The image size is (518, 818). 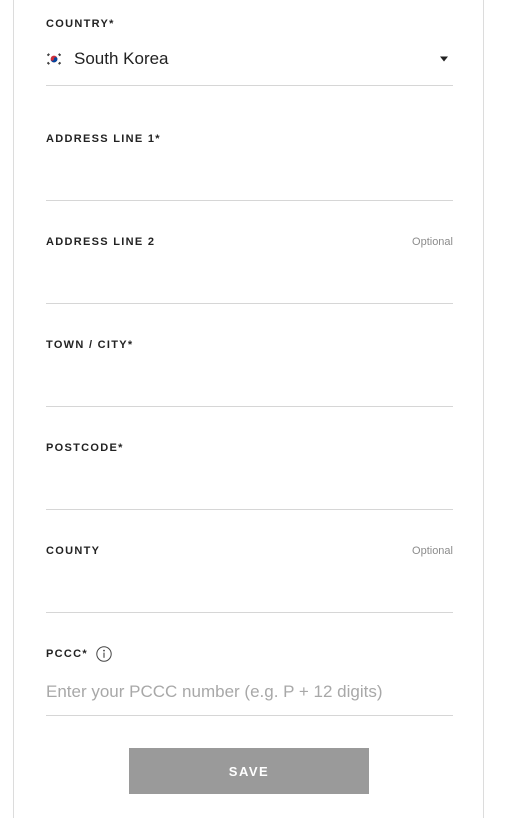 What do you see at coordinates (249, 551) in the screenshot?
I see `county-label-row: COUNTY Optional` at bounding box center [249, 551].